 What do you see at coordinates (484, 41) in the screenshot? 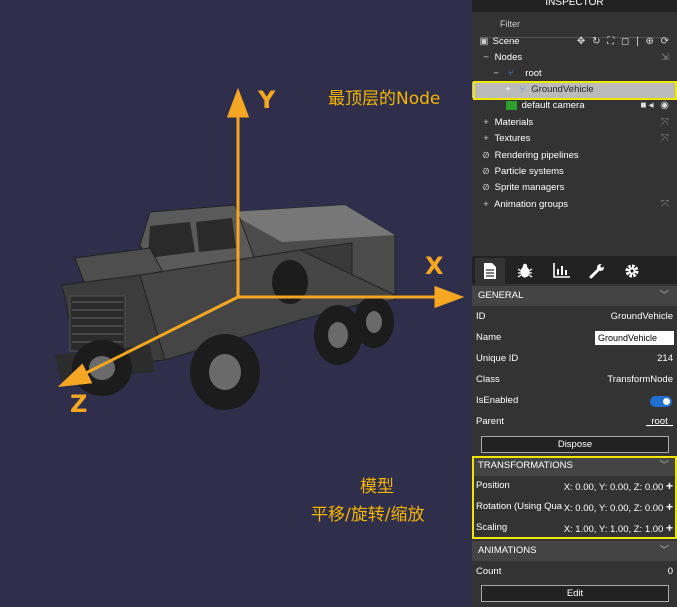
I see `scene-icon: ▣` at bounding box center [484, 41].